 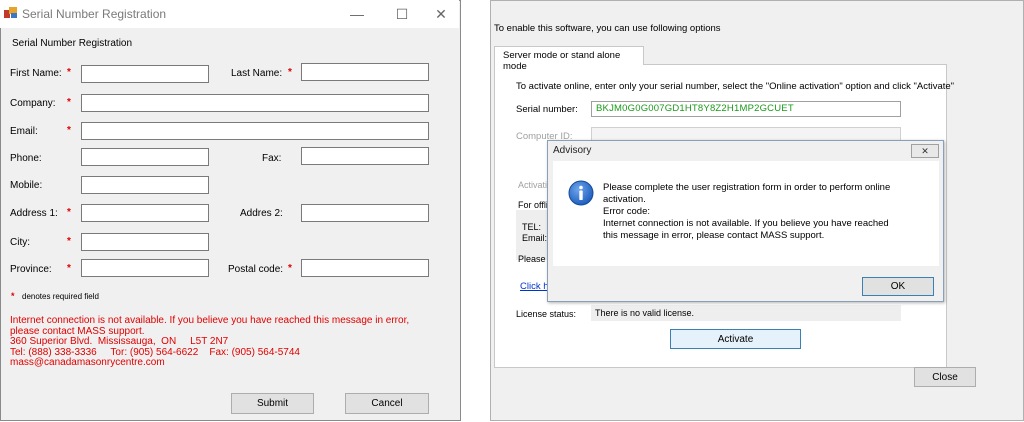 I want to click on window-title: Serial Number Registration, so click(x=94, y=14).